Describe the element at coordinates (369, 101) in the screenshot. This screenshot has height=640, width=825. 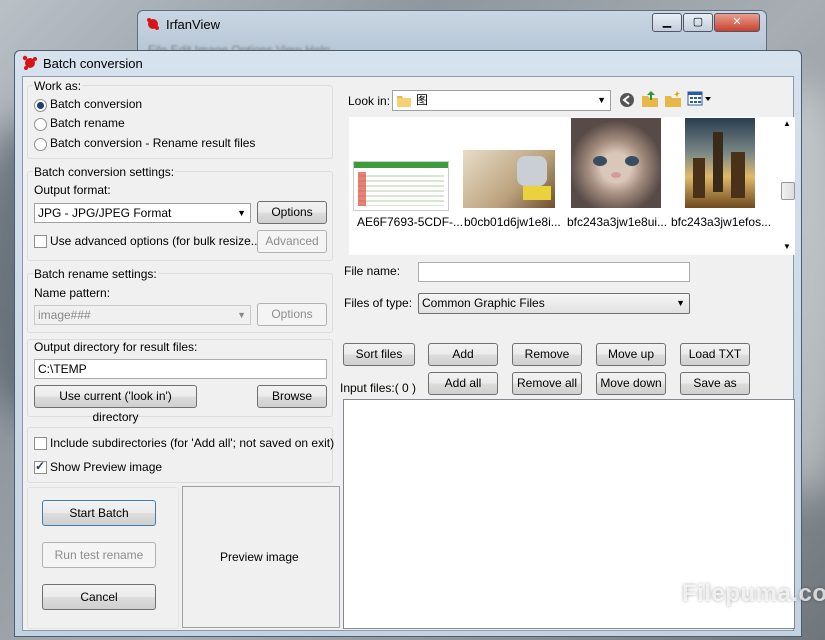
I see `look-in-label: Look in:` at that location.